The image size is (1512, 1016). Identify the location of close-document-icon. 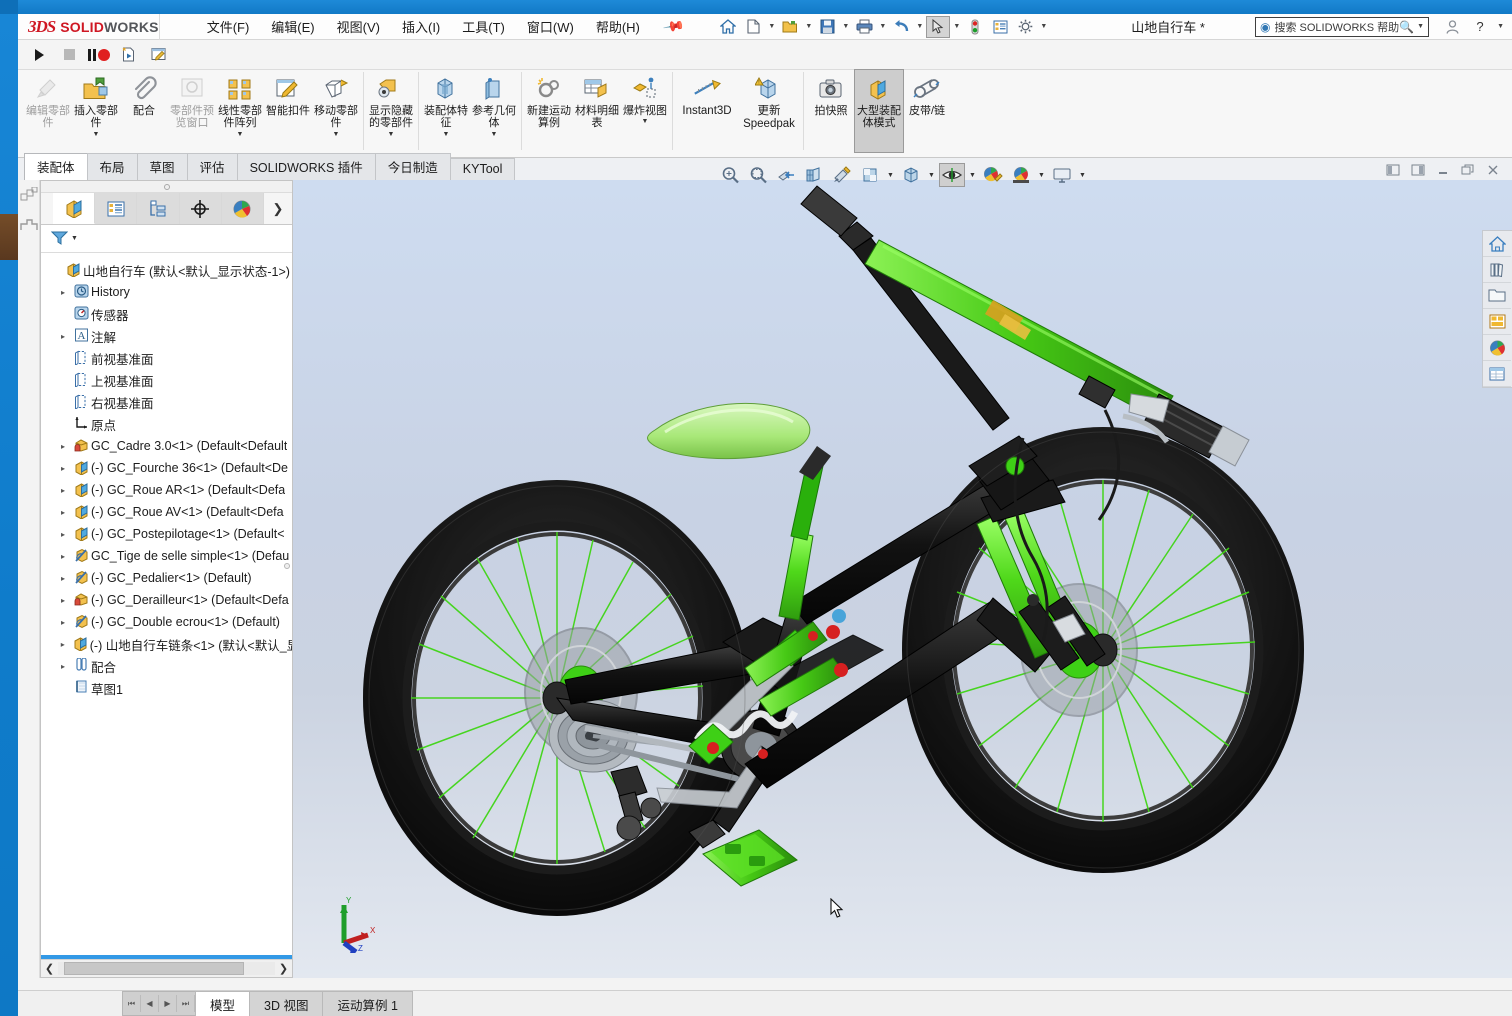
(1493, 170).